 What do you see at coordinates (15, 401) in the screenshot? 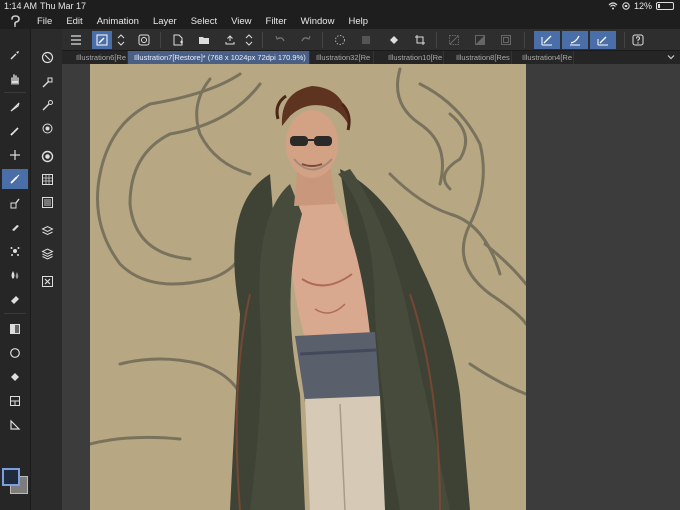
I see `frame-border-tool-icon` at bounding box center [15, 401].